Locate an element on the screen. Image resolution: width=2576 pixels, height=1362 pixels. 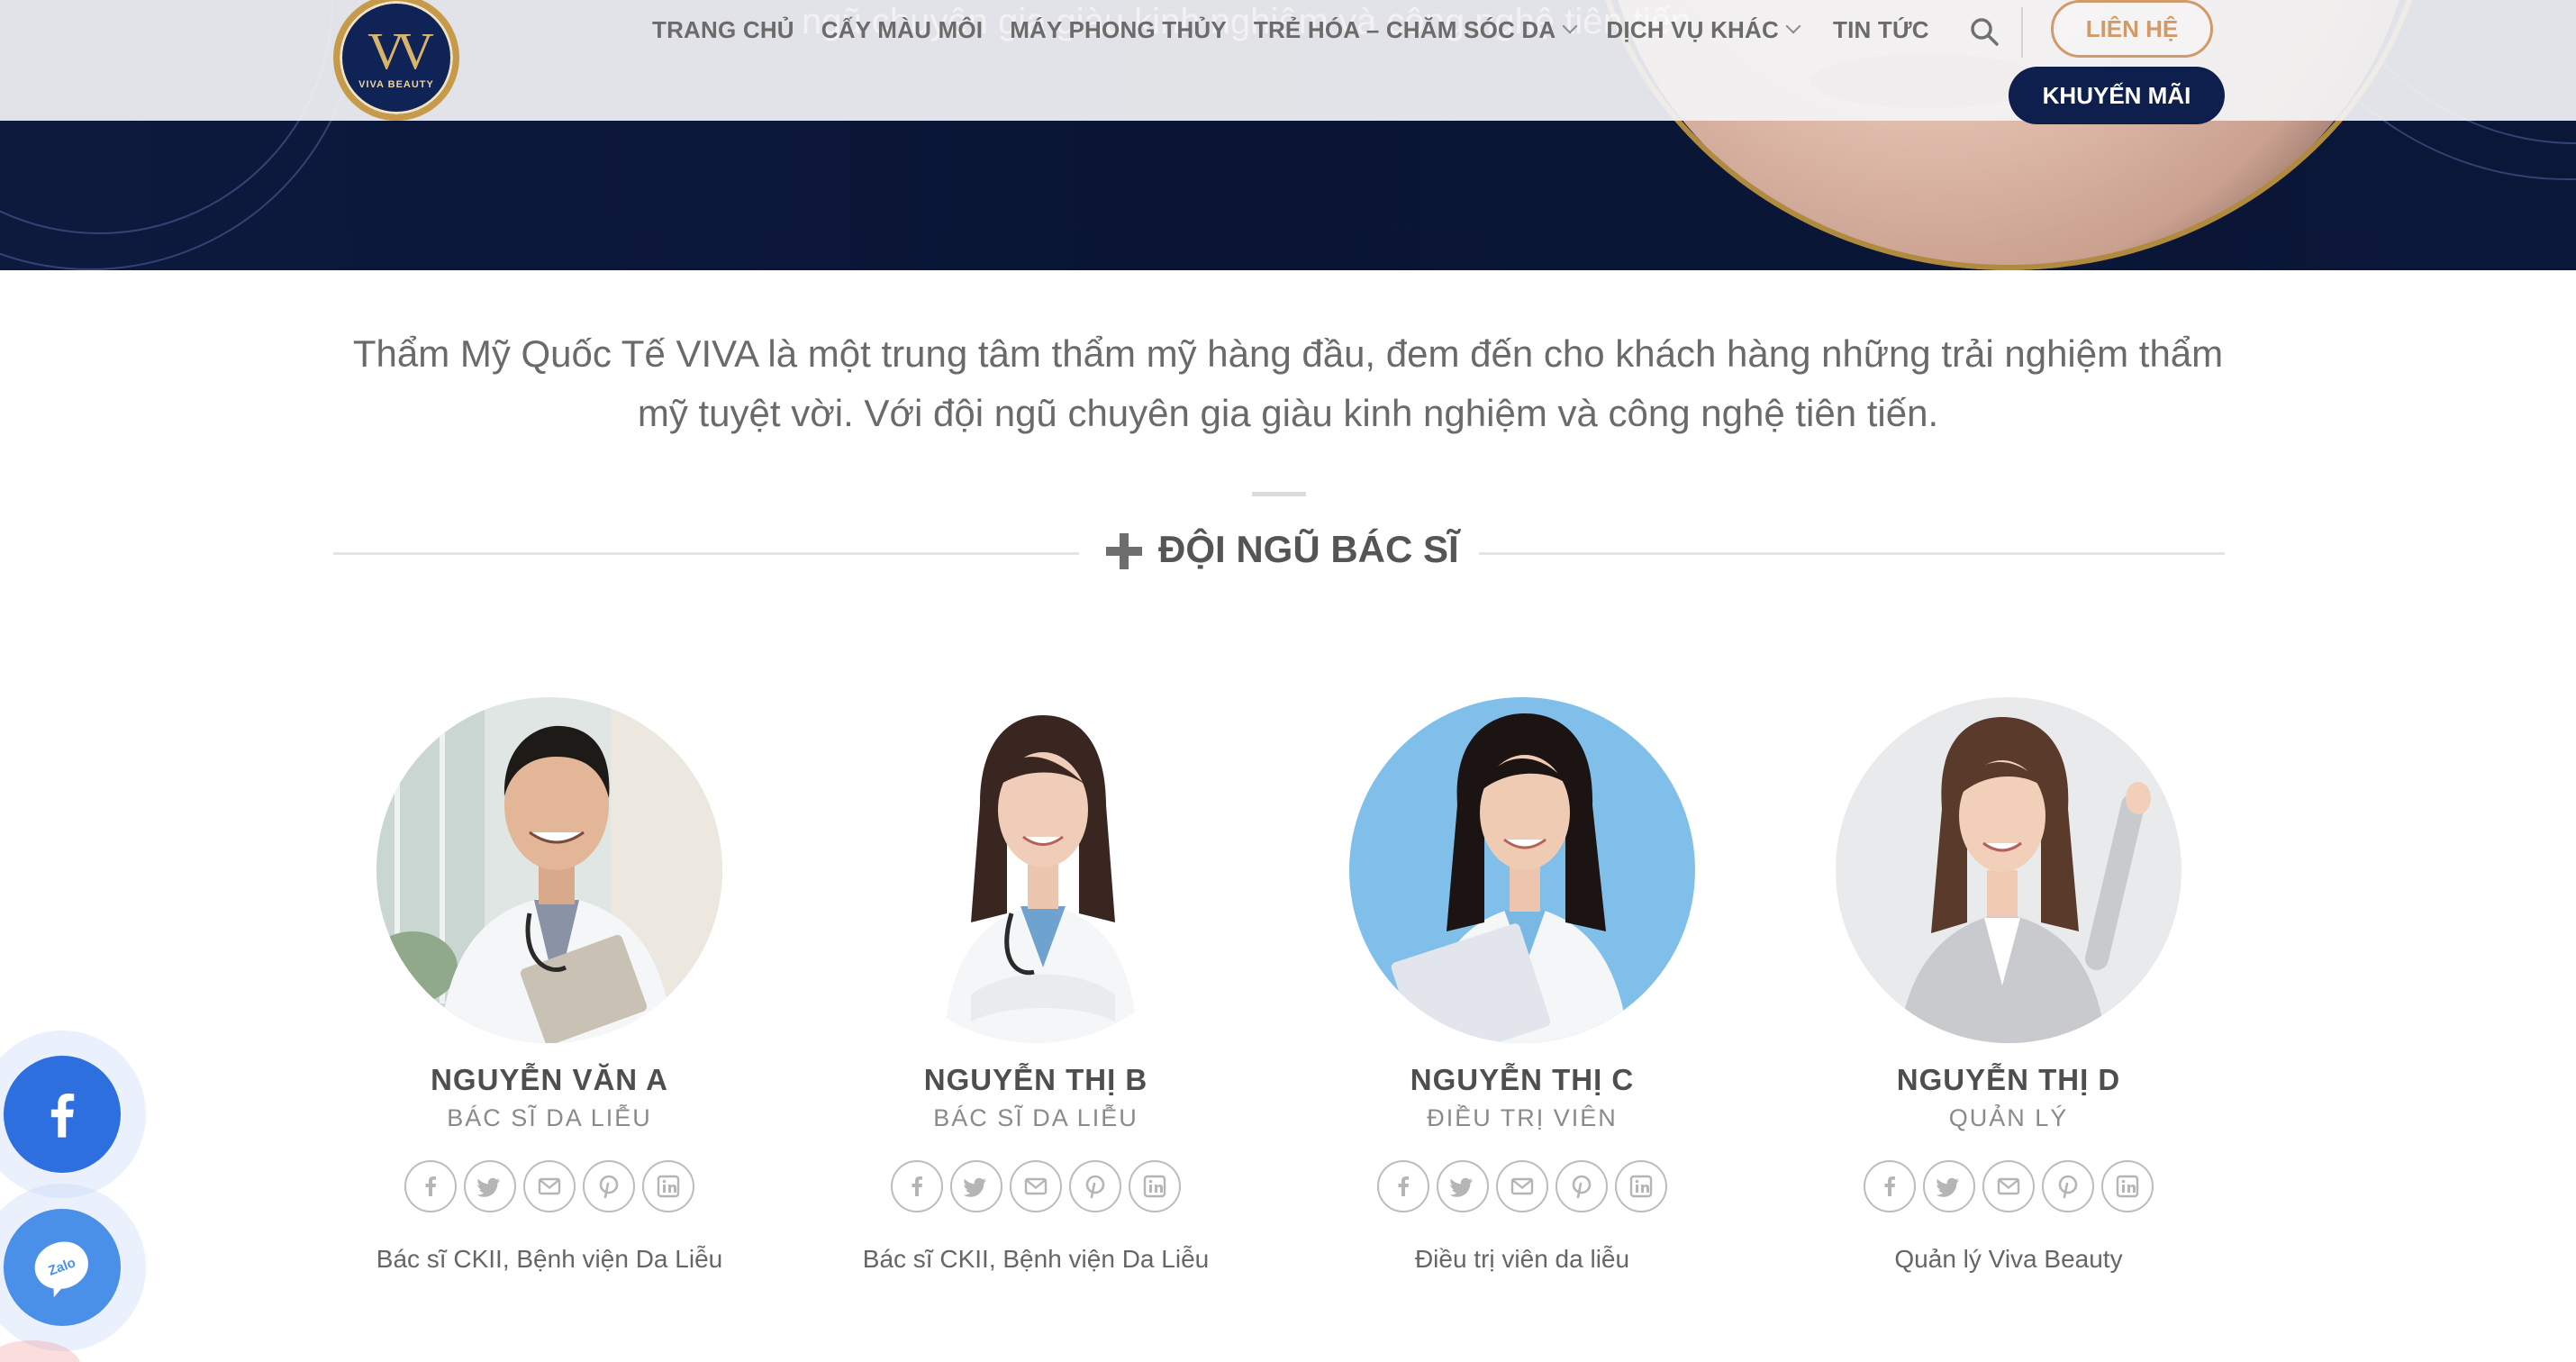
logo-text: VIVA BEAUTY is located at coordinates (396, 84).